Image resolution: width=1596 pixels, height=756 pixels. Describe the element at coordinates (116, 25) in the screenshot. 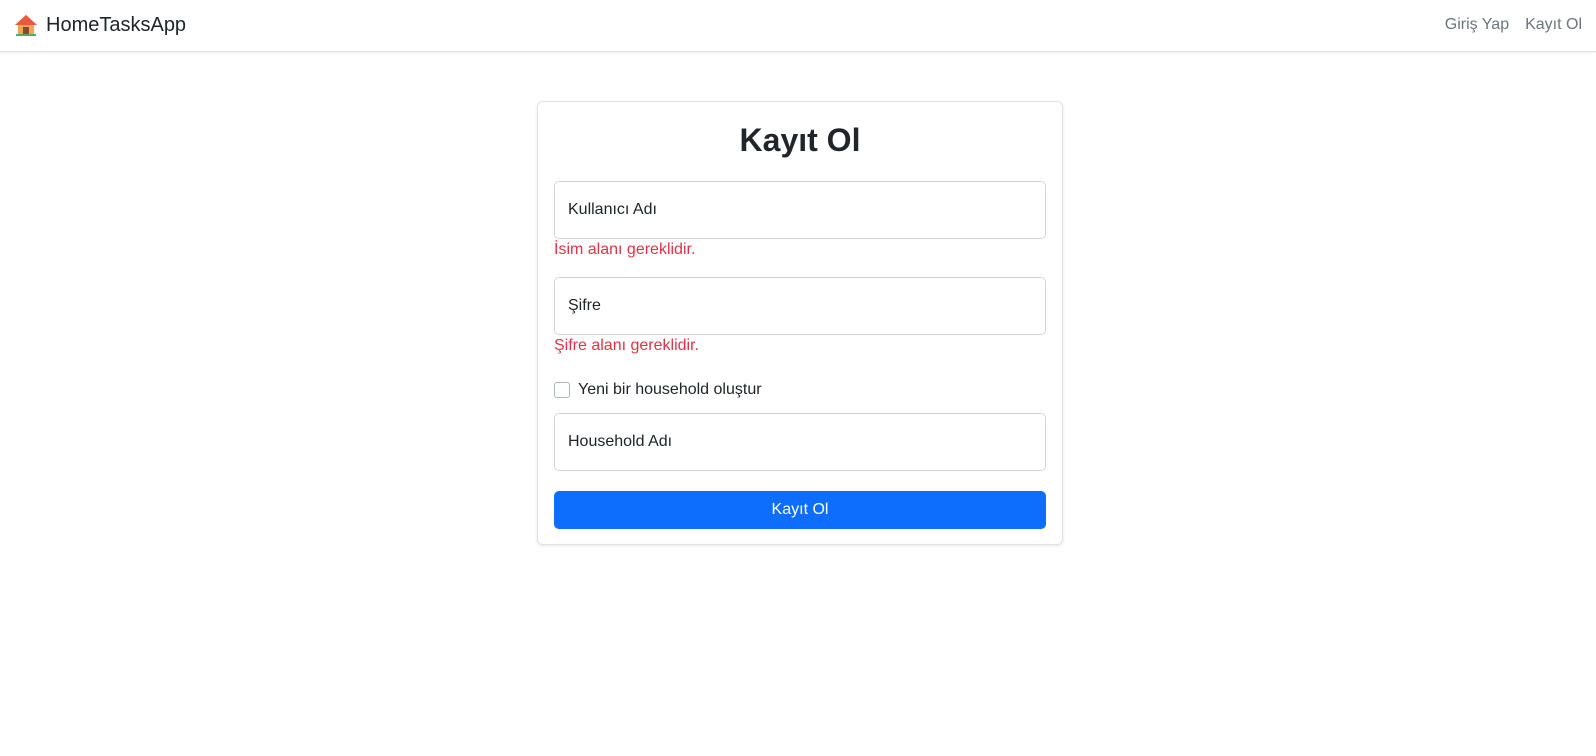

I see `brand-text: HomeTasksApp` at that location.